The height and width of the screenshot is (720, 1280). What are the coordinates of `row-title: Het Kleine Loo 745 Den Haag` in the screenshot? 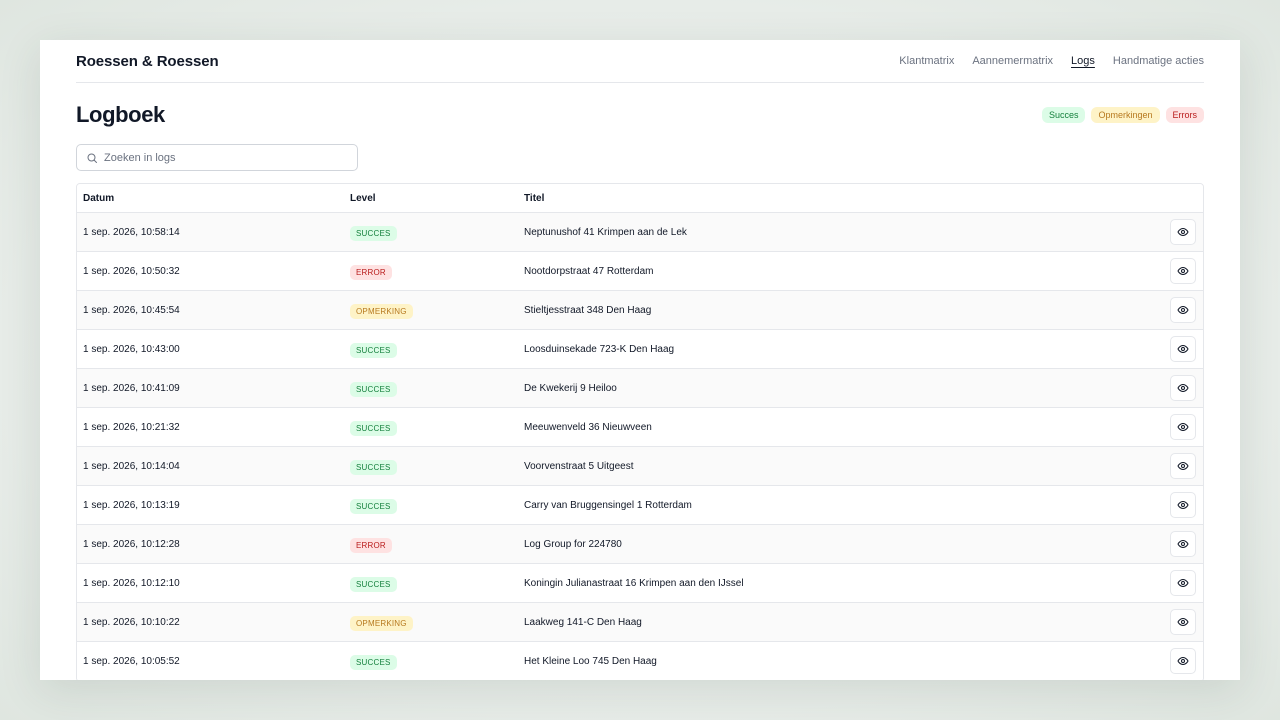 It's located at (590, 661).